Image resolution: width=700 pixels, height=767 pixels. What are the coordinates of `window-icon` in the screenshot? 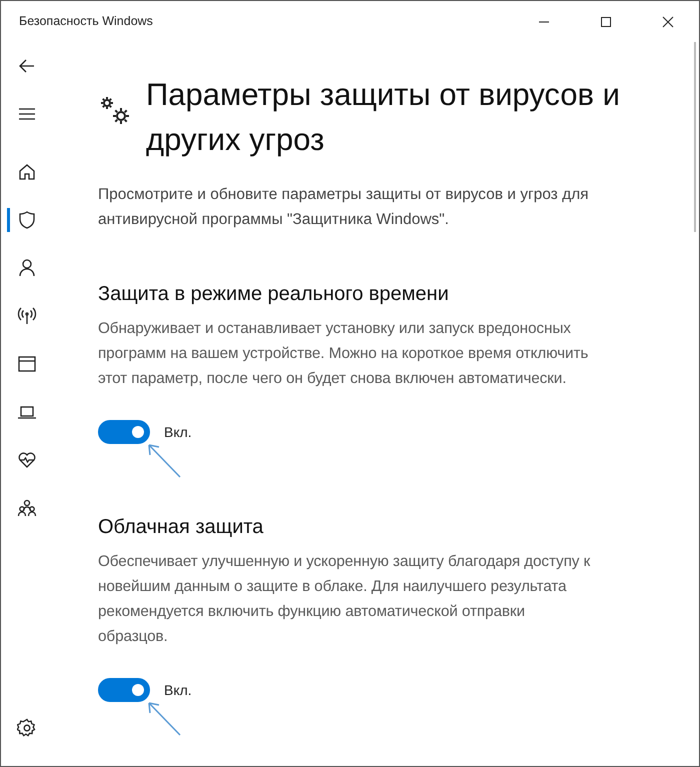 It's located at (27, 364).